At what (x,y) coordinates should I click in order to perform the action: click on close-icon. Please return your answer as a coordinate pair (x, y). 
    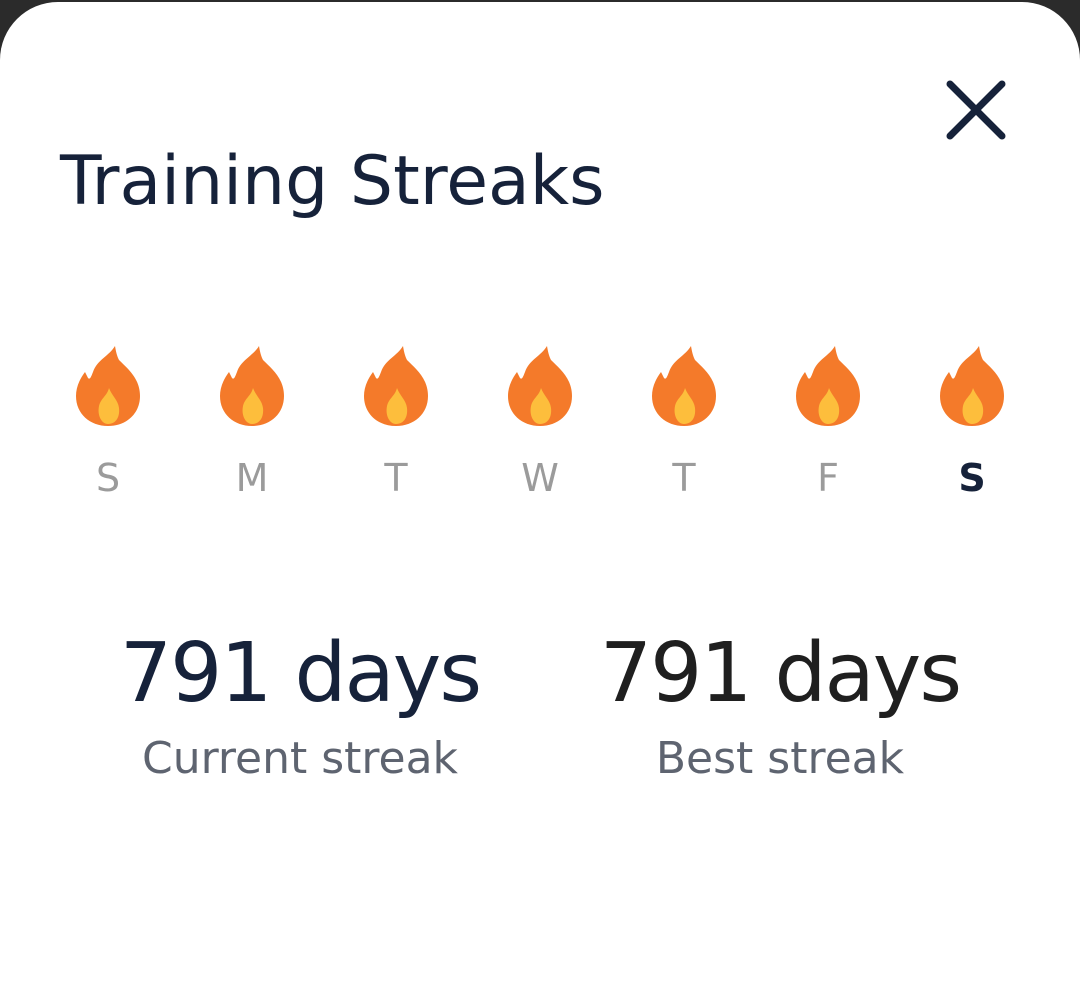
    Looking at the image, I should click on (976, 110).